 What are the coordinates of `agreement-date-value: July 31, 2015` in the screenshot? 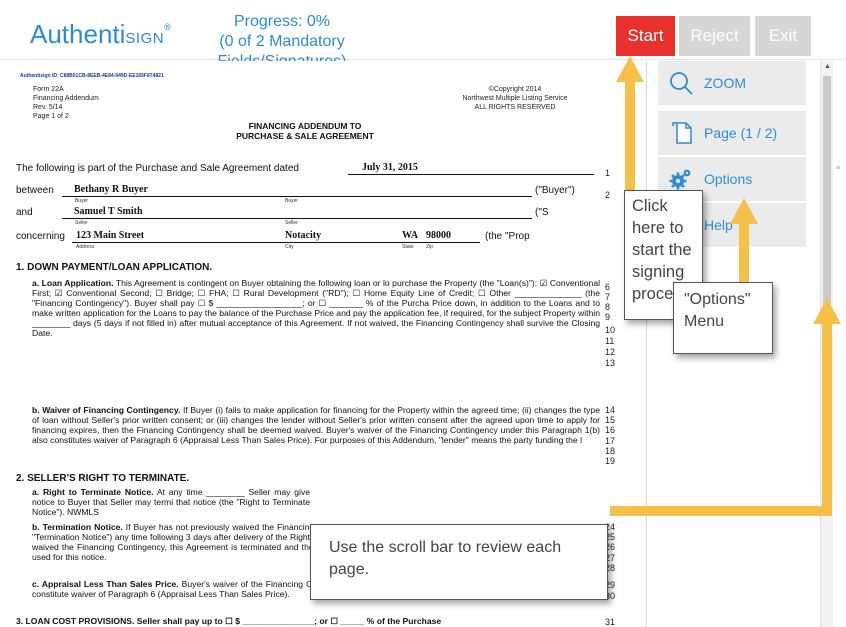 It's located at (390, 167).